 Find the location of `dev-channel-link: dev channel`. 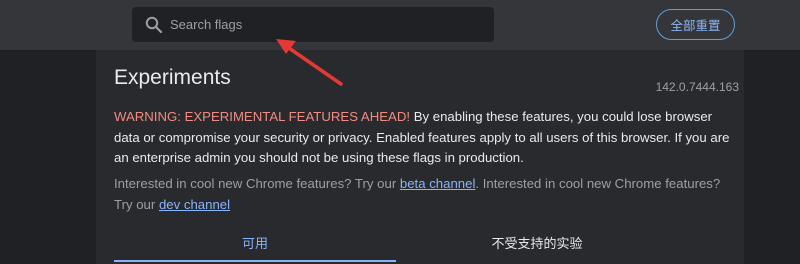

dev-channel-link: dev channel is located at coordinates (194, 204).